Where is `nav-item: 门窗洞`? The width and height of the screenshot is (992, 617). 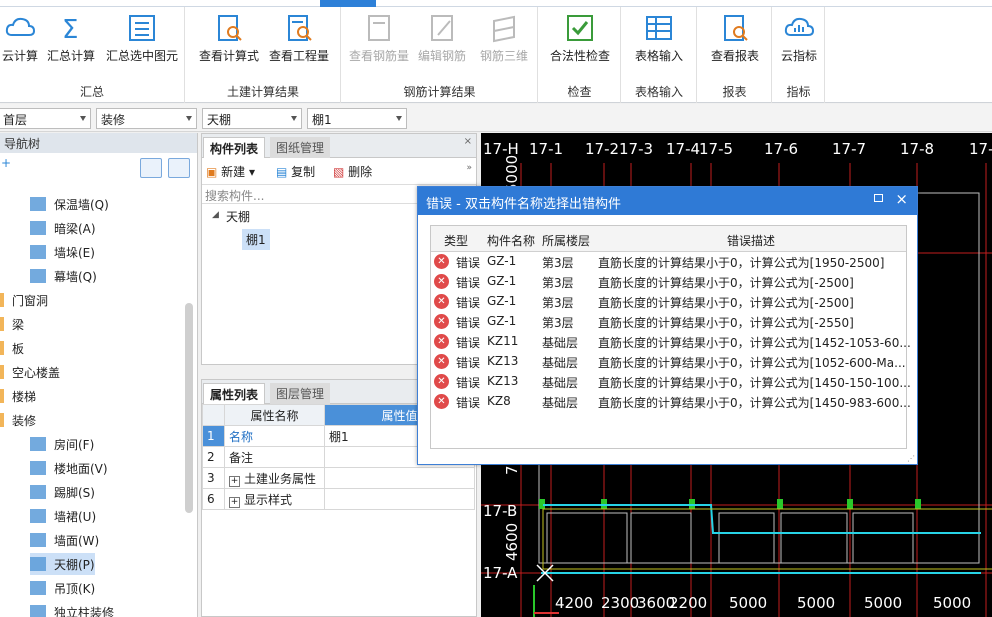
nav-item: 门窗洞 is located at coordinates (24, 300).